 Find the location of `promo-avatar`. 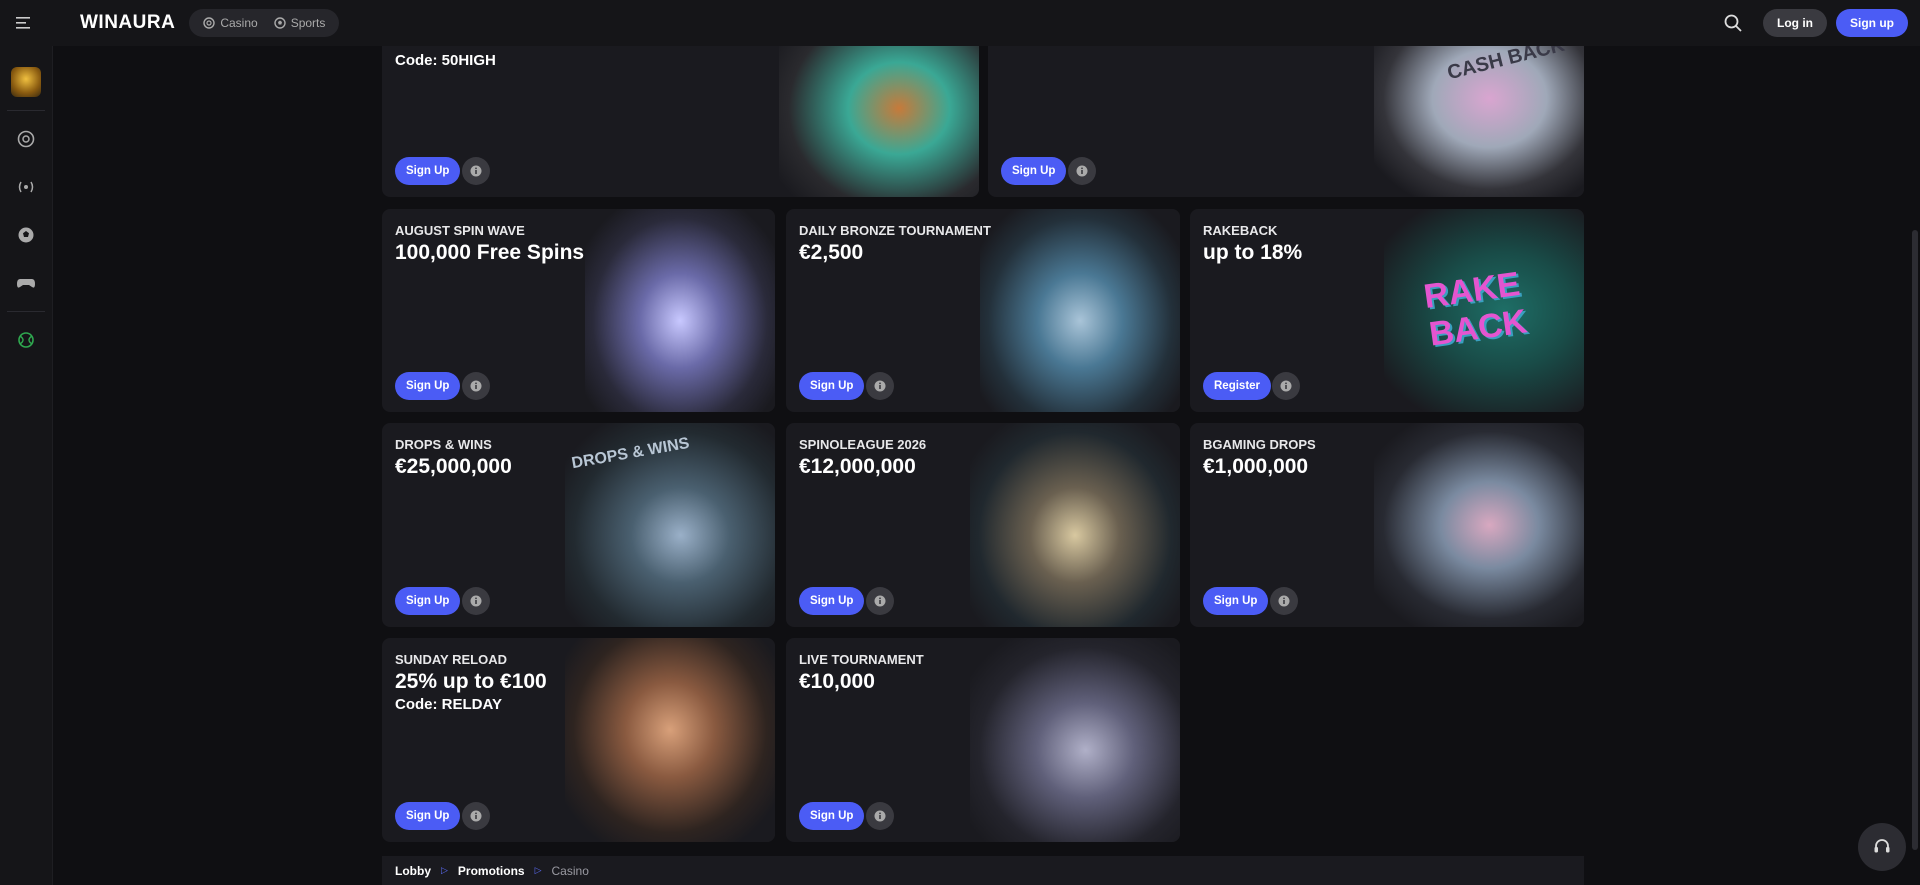

promo-avatar is located at coordinates (26, 82).